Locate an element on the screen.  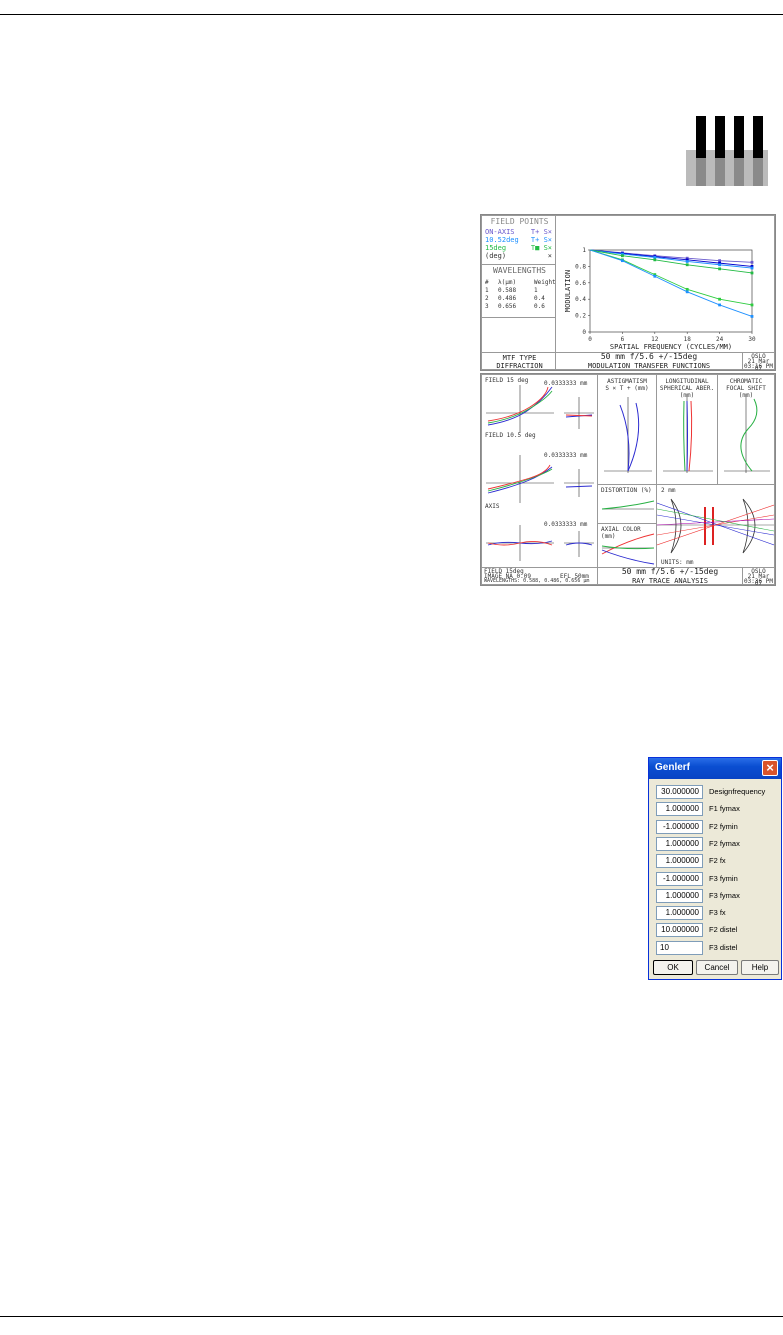
field-point-label: 15deg is located at coordinates (496, 248).